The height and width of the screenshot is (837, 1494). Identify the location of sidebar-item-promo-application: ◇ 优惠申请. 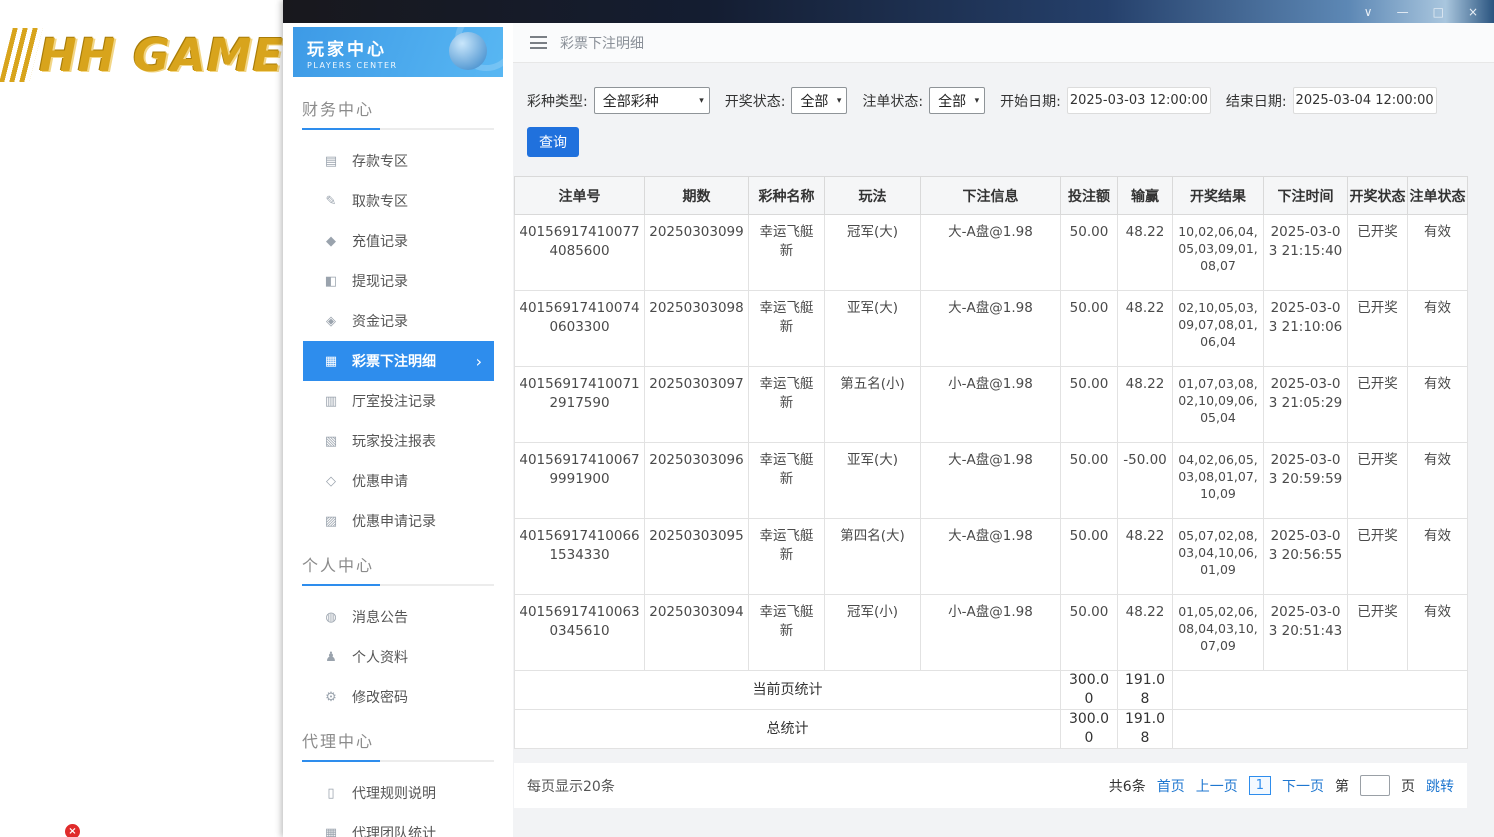
(398, 481).